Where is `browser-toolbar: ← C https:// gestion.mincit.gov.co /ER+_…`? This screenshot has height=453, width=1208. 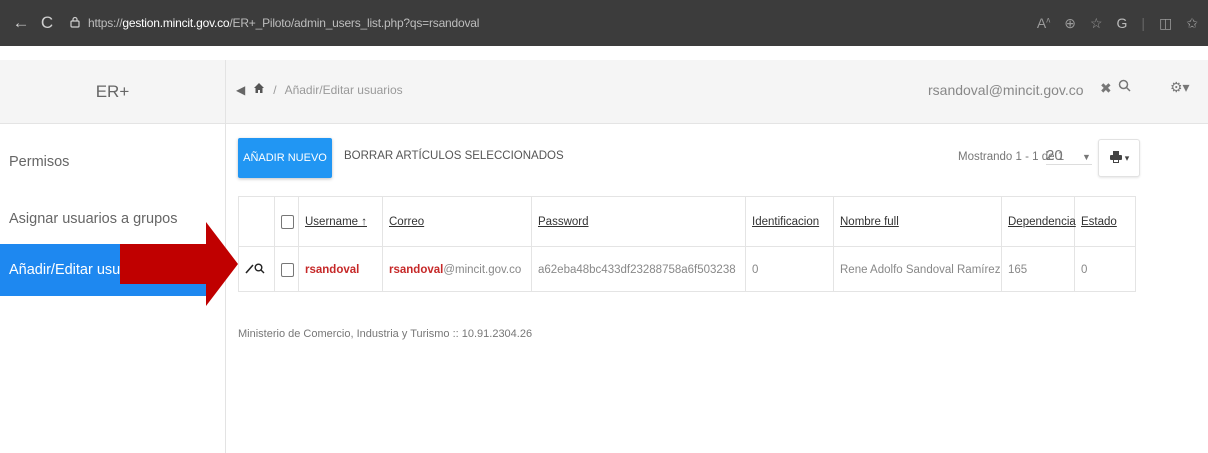 browser-toolbar: ← C https:// gestion.mincit.gov.co /ER+_… is located at coordinates (604, 23).